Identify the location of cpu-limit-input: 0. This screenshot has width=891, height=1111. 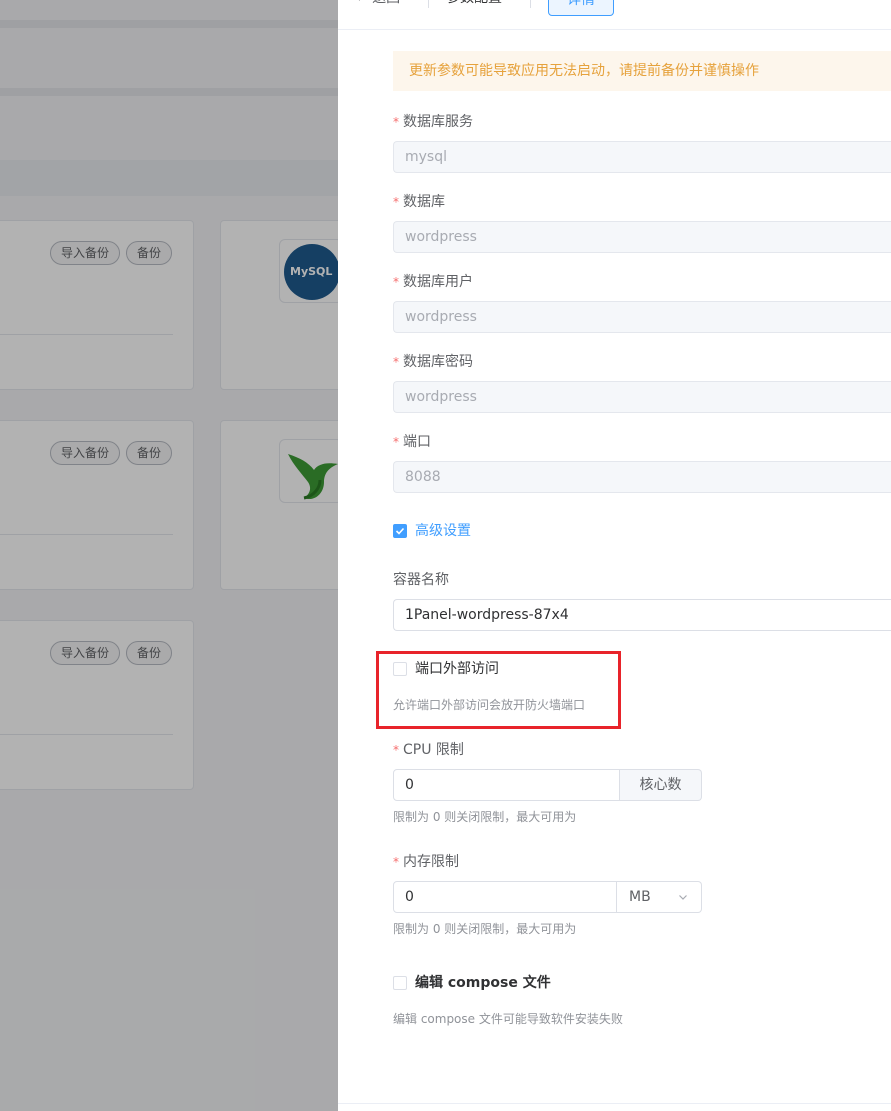
(506, 785).